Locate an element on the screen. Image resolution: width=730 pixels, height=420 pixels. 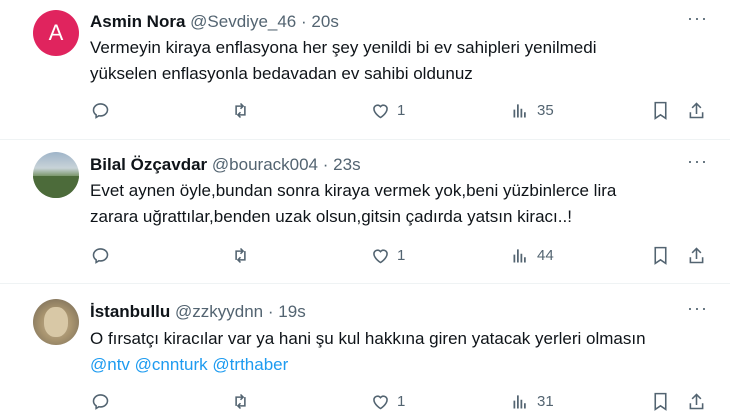
action-bar: 1 35 is located at coordinates (400, 112).